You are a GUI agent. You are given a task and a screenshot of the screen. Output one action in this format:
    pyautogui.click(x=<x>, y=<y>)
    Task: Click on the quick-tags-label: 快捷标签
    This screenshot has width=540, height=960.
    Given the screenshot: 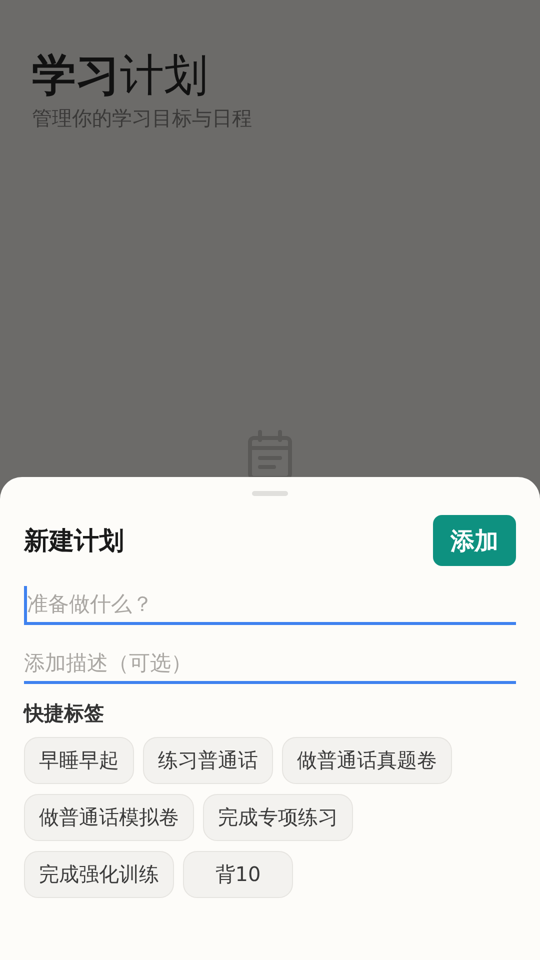 What is the action you would take?
    pyautogui.click(x=64, y=713)
    